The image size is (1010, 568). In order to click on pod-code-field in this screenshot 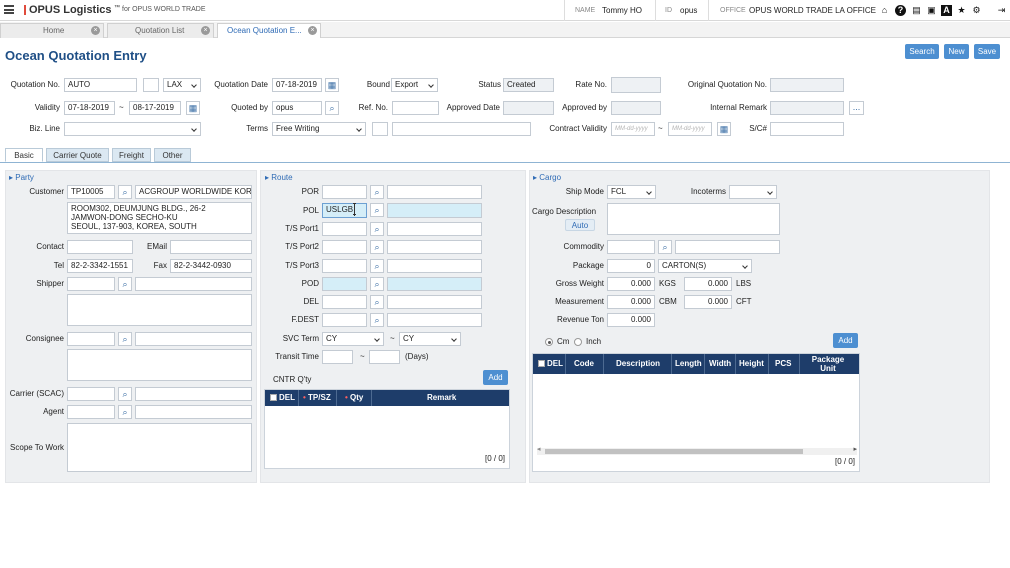, I will do `click(344, 284)`.